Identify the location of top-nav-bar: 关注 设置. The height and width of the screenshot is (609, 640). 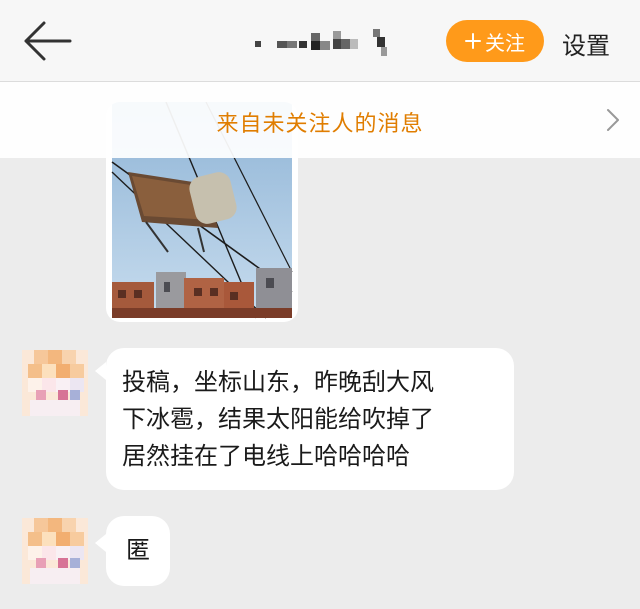
(320, 41).